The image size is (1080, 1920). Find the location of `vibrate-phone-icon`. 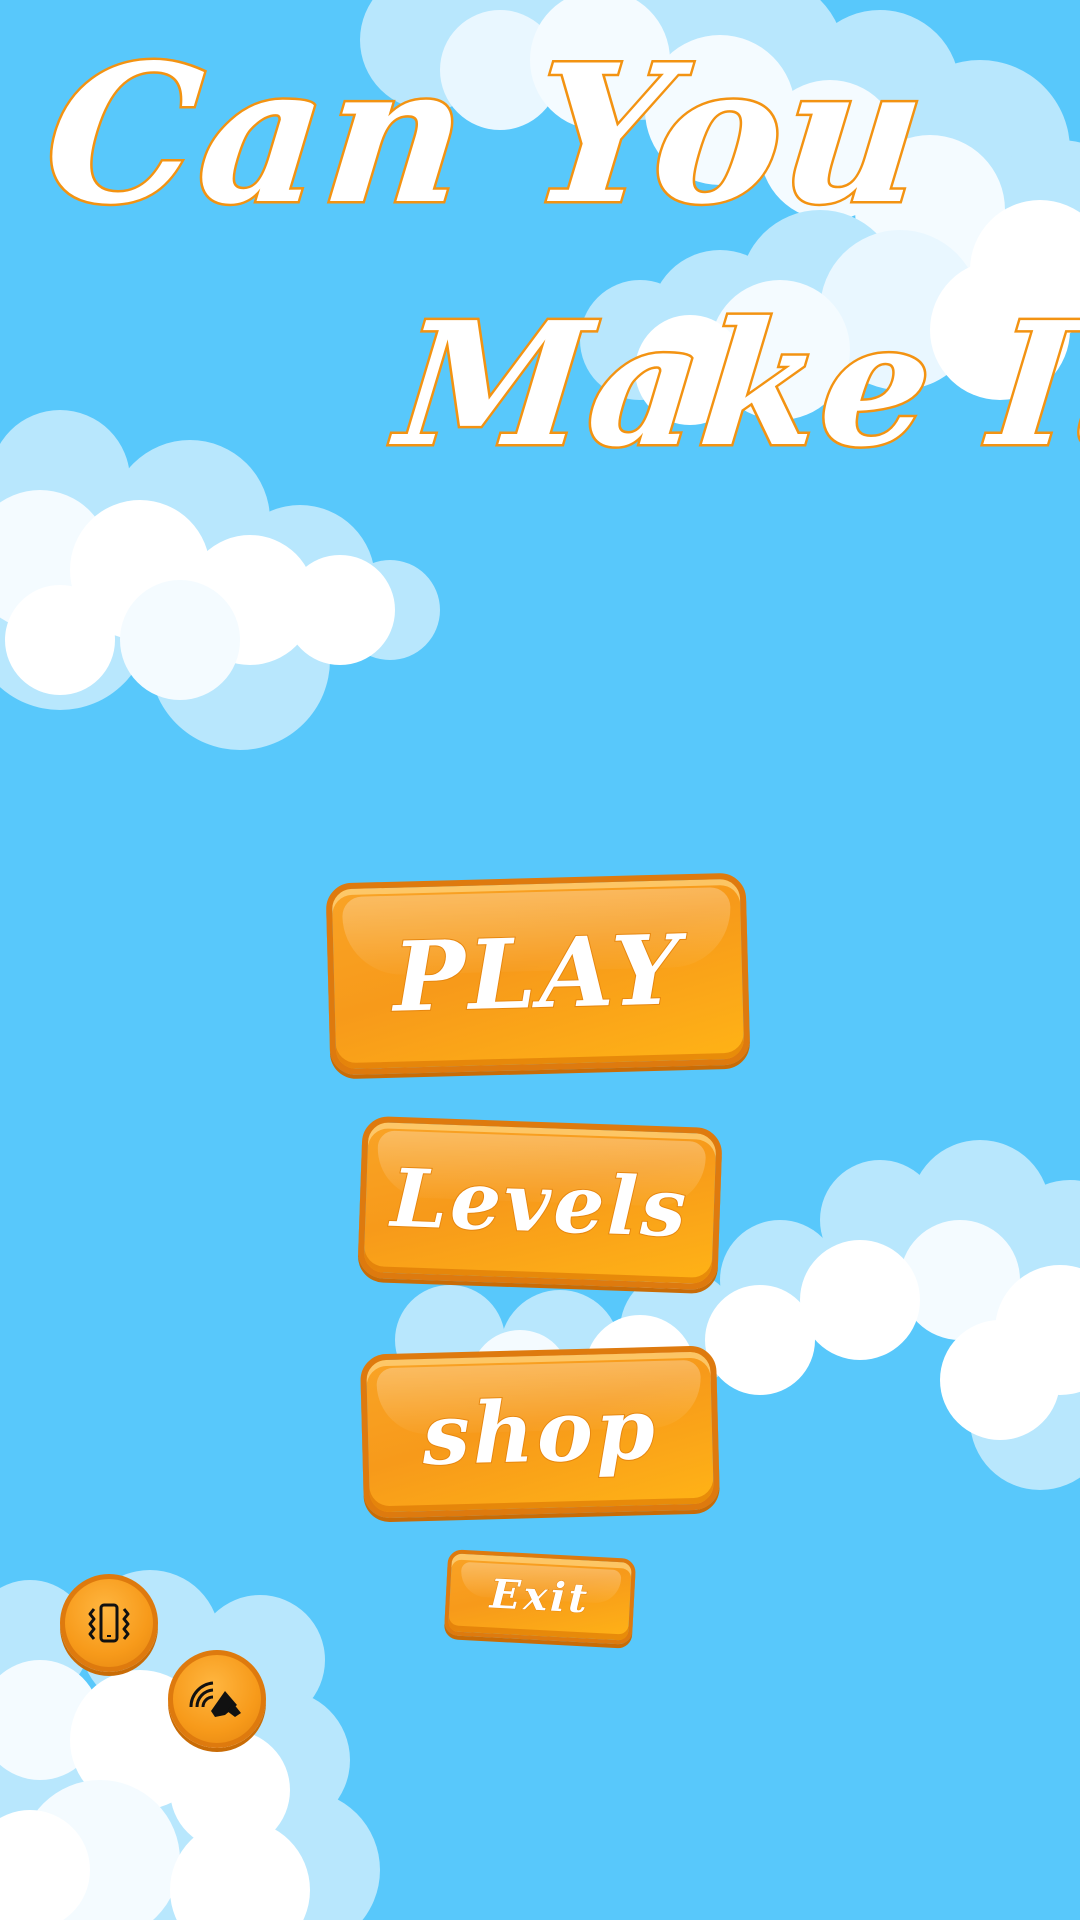

vibrate-phone-icon is located at coordinates (109, 1623).